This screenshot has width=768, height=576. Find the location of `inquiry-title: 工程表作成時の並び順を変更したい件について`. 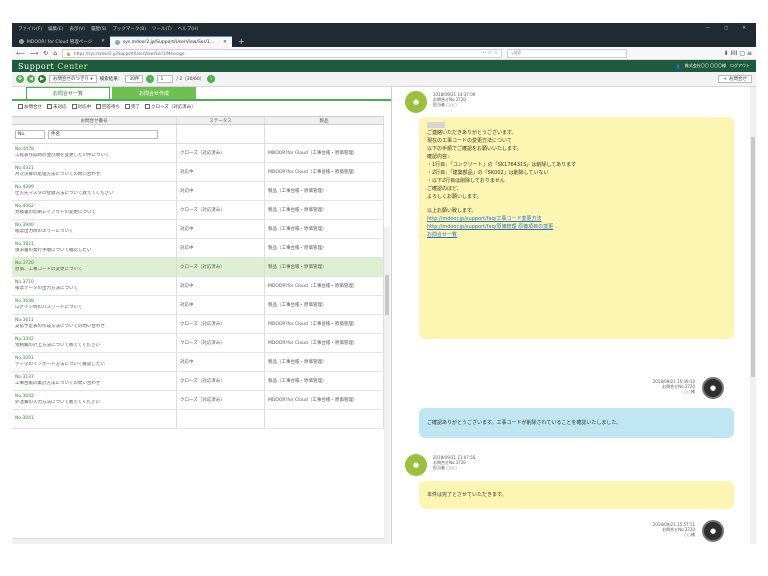

inquiry-title: 工程表作成時の並び順を変更したい件について is located at coordinates (62, 155).